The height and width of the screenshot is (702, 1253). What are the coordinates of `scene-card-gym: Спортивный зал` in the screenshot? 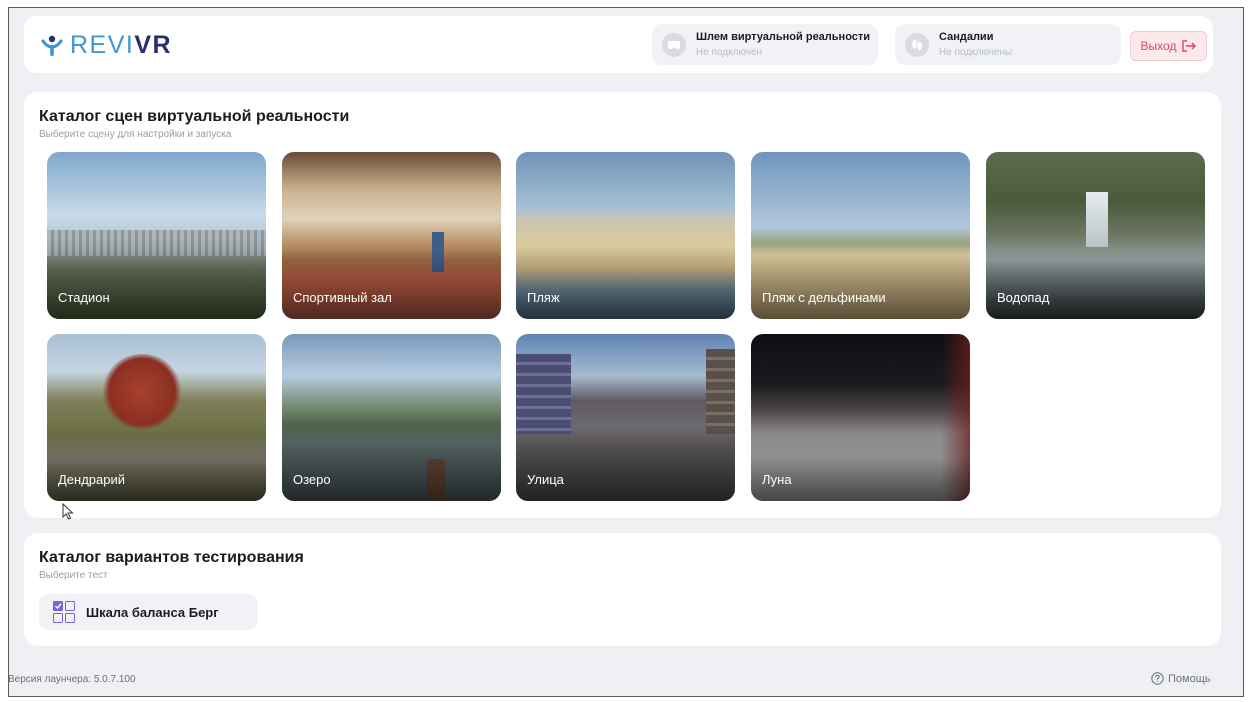 It's located at (391, 235).